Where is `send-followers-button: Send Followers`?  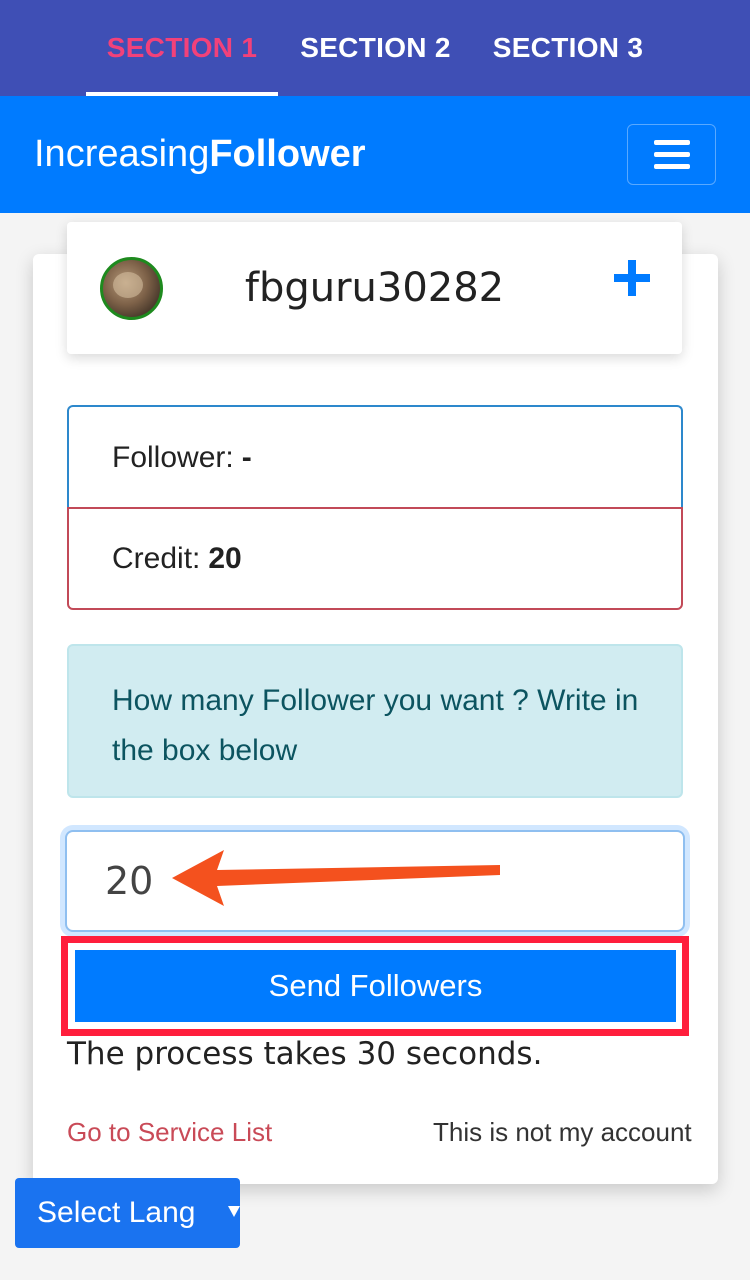
send-followers-button: Send Followers is located at coordinates (375, 986).